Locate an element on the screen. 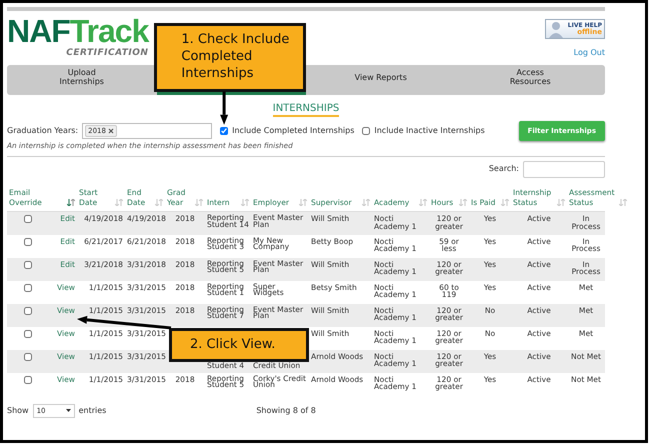 This screenshot has height=445, width=650. callout-box: 2. Click View. is located at coordinates (239, 345).